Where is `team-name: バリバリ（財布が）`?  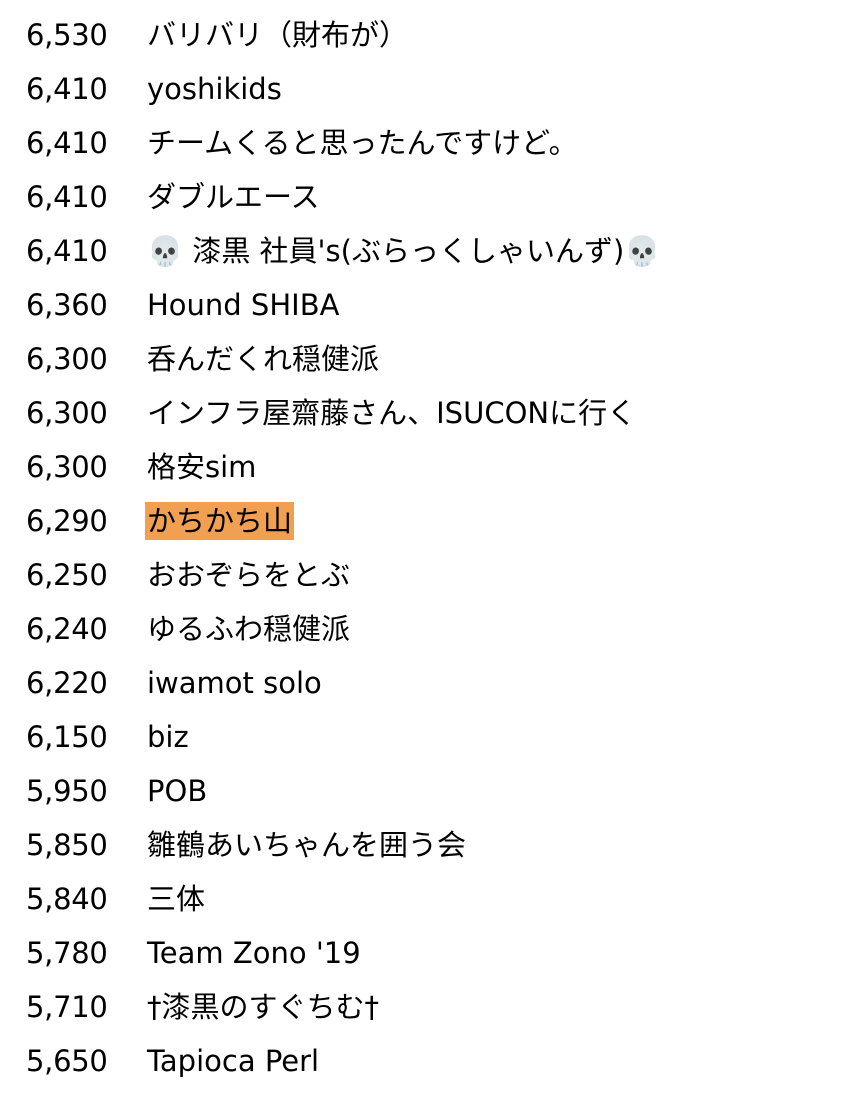 team-name: バリバリ（財布が） is located at coordinates (278, 35).